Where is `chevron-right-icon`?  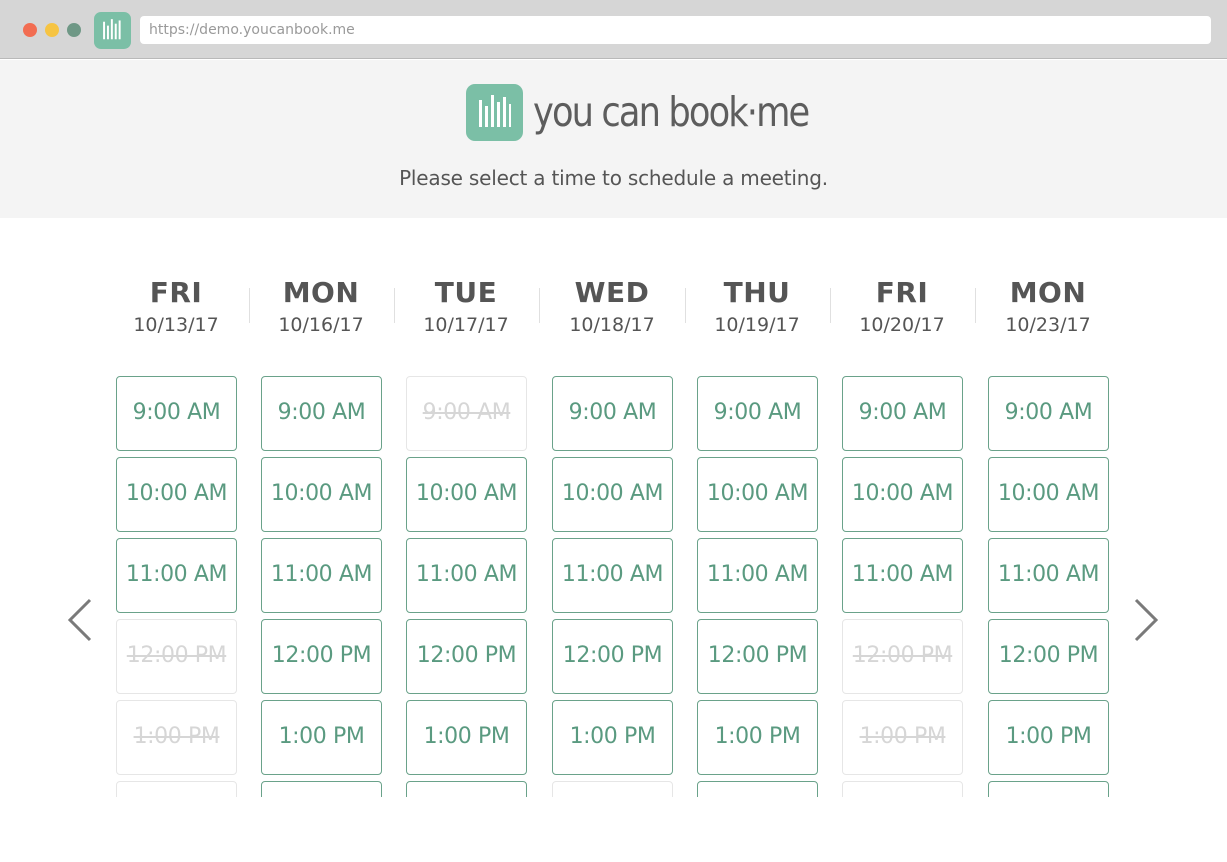
chevron-right-icon is located at coordinates (1146, 620).